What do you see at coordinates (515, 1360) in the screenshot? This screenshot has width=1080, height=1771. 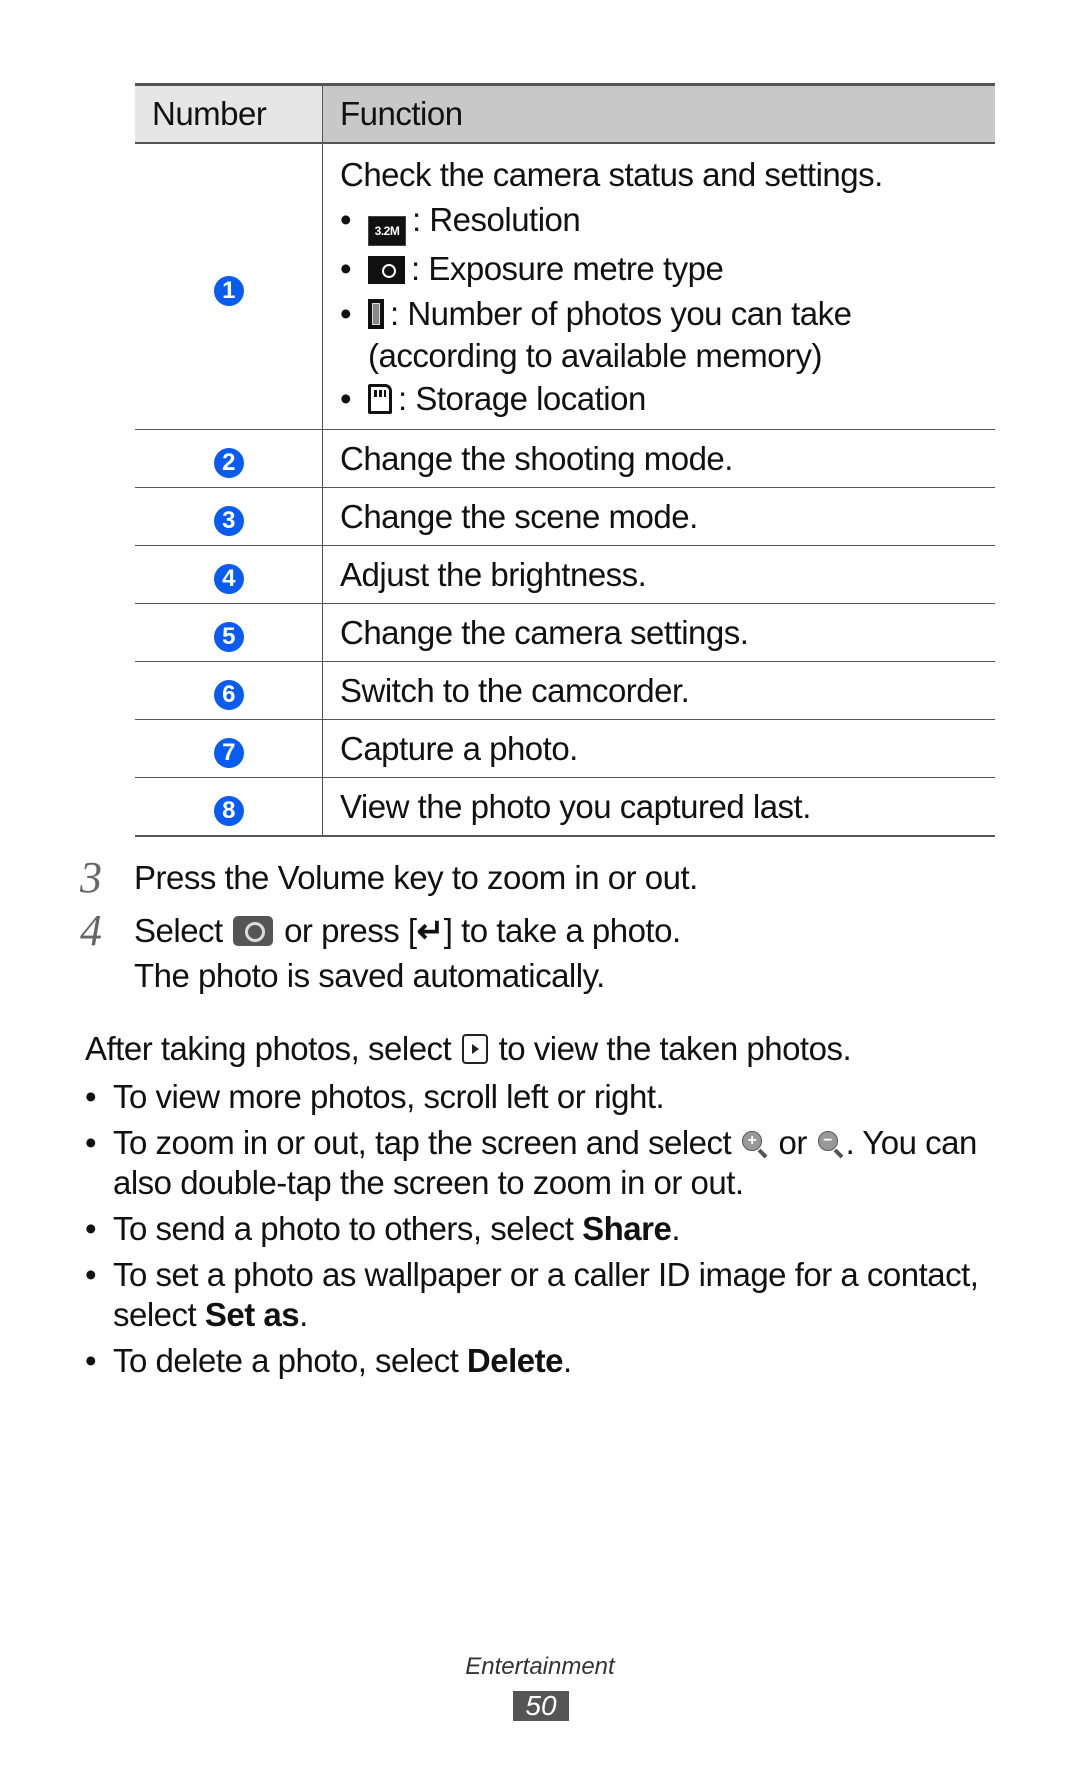 I see `menu-option-delete: Delete` at bounding box center [515, 1360].